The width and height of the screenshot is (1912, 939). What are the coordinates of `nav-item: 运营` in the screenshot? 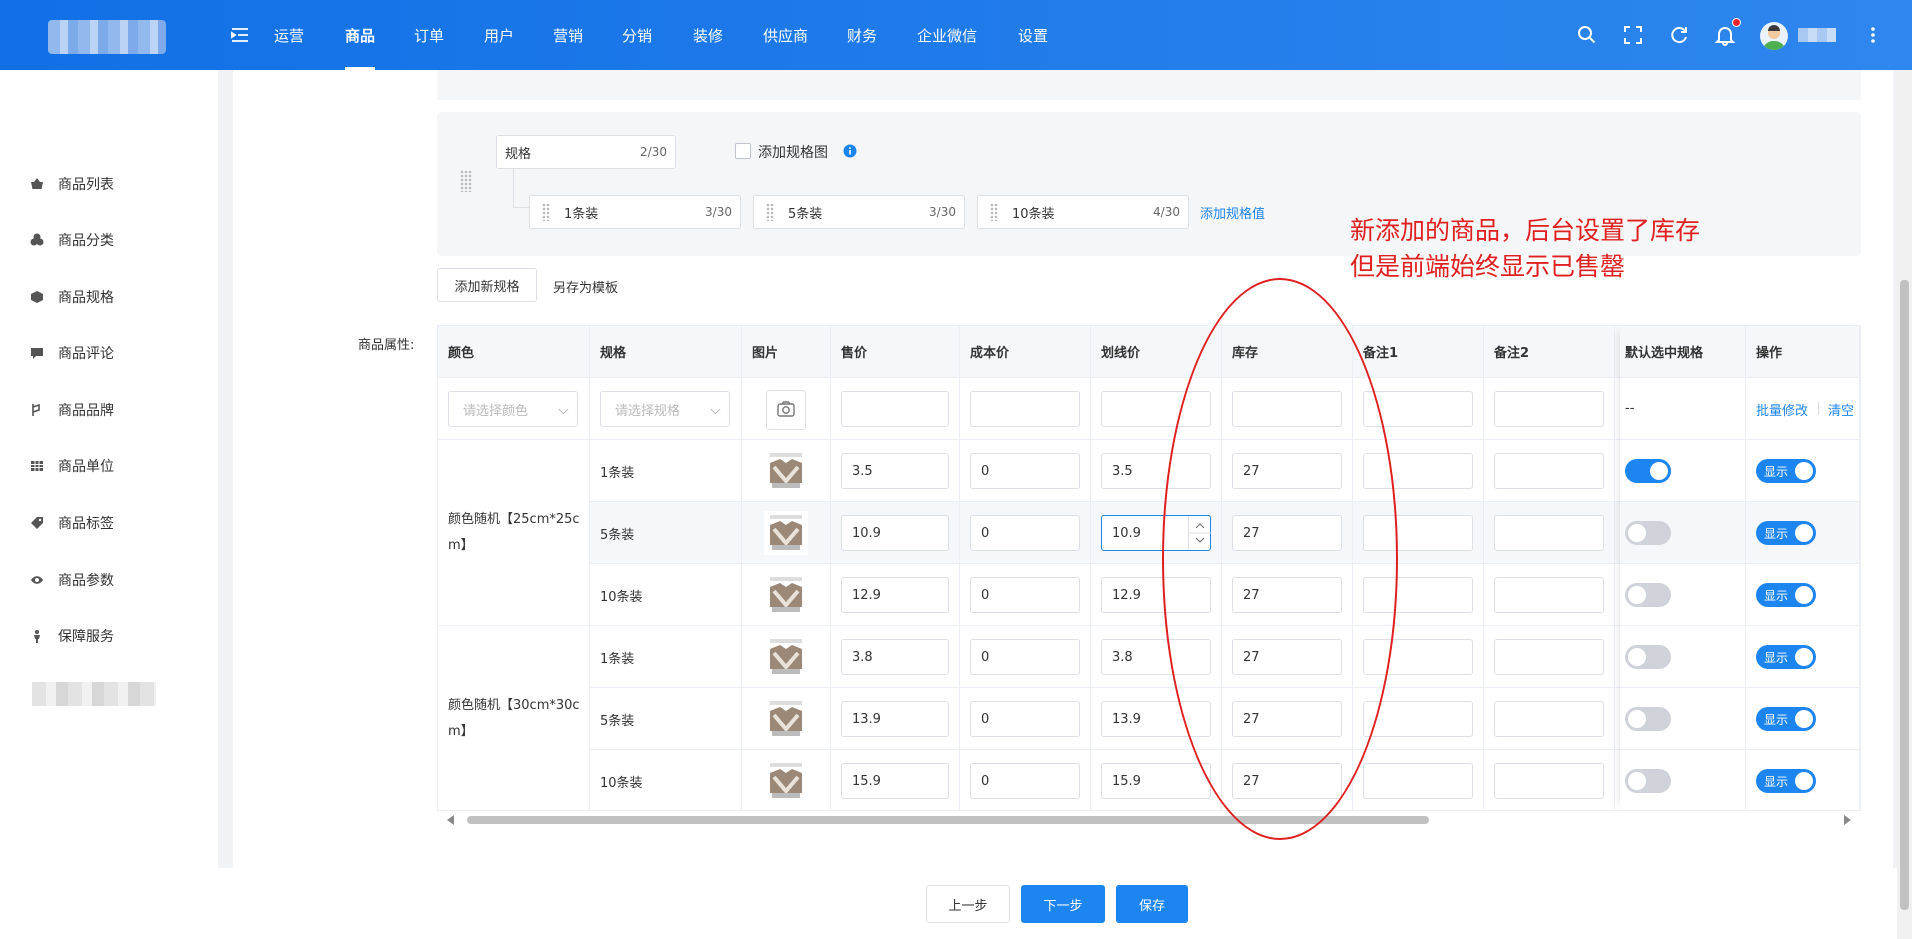 It's located at (289, 35).